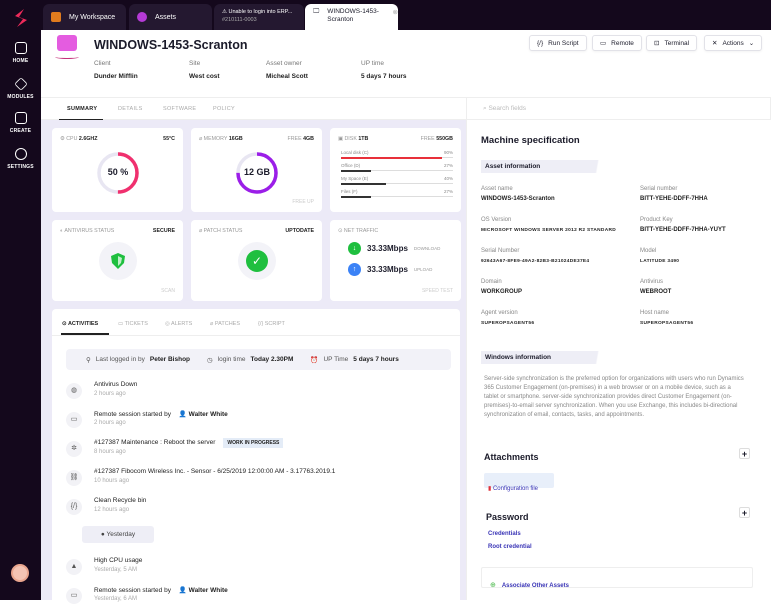 Image resolution: width=771 pixels, height=609 pixels. Describe the element at coordinates (56, 17) in the screenshot. I see `workspace-icon` at that location.